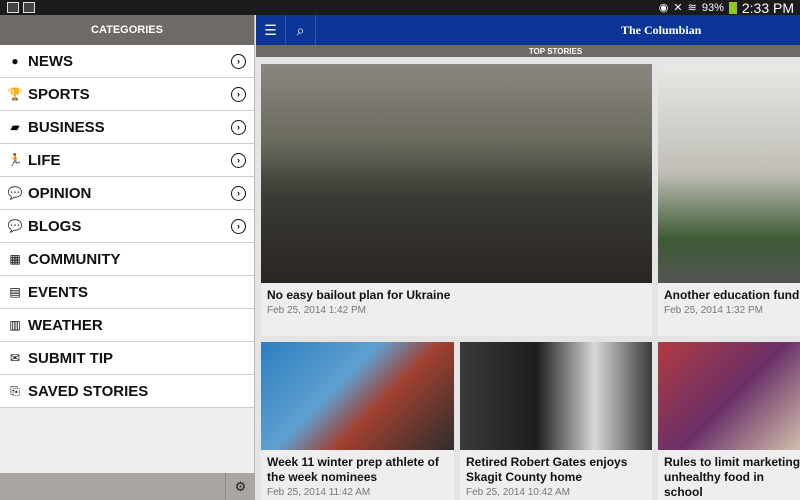 Image resolution: width=800 pixels, height=500 pixels. Describe the element at coordinates (15, 325) in the screenshot. I see `category-icon: ▥` at that location.